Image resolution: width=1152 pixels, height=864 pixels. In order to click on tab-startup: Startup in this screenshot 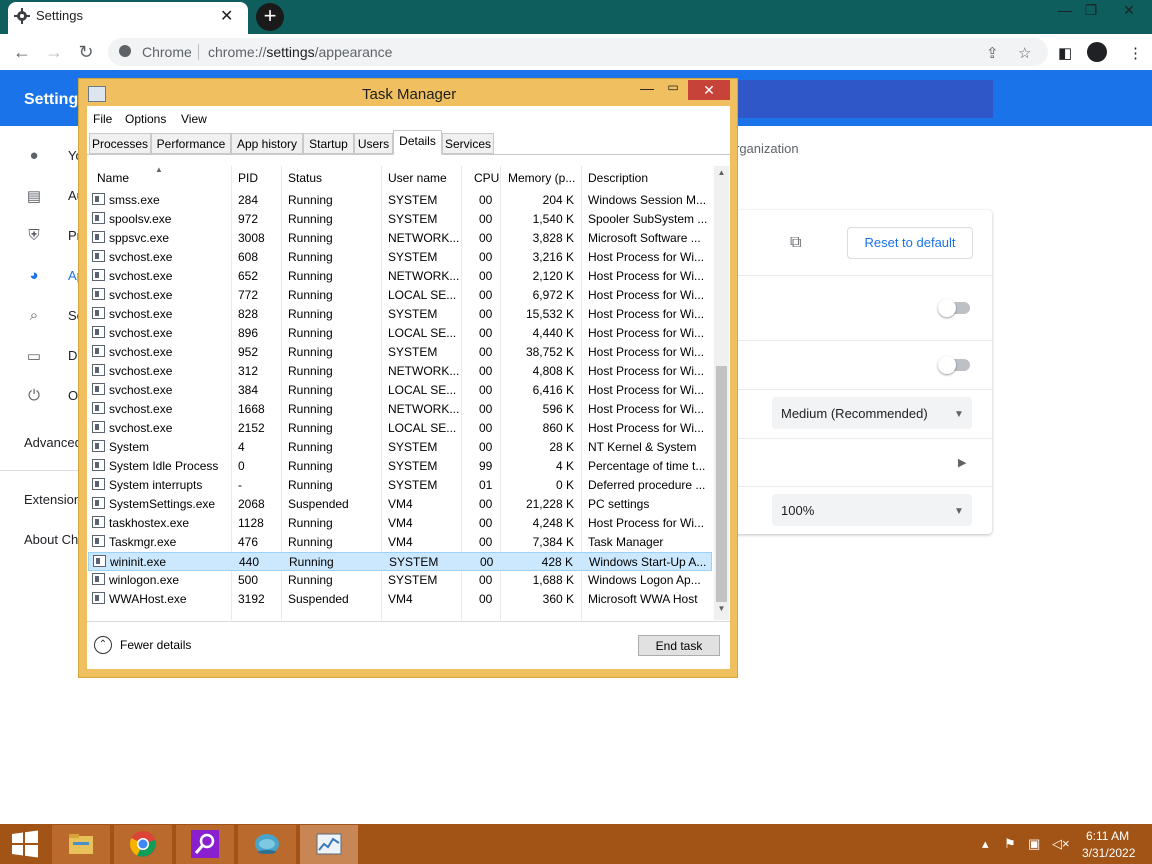, I will do `click(328, 143)`.